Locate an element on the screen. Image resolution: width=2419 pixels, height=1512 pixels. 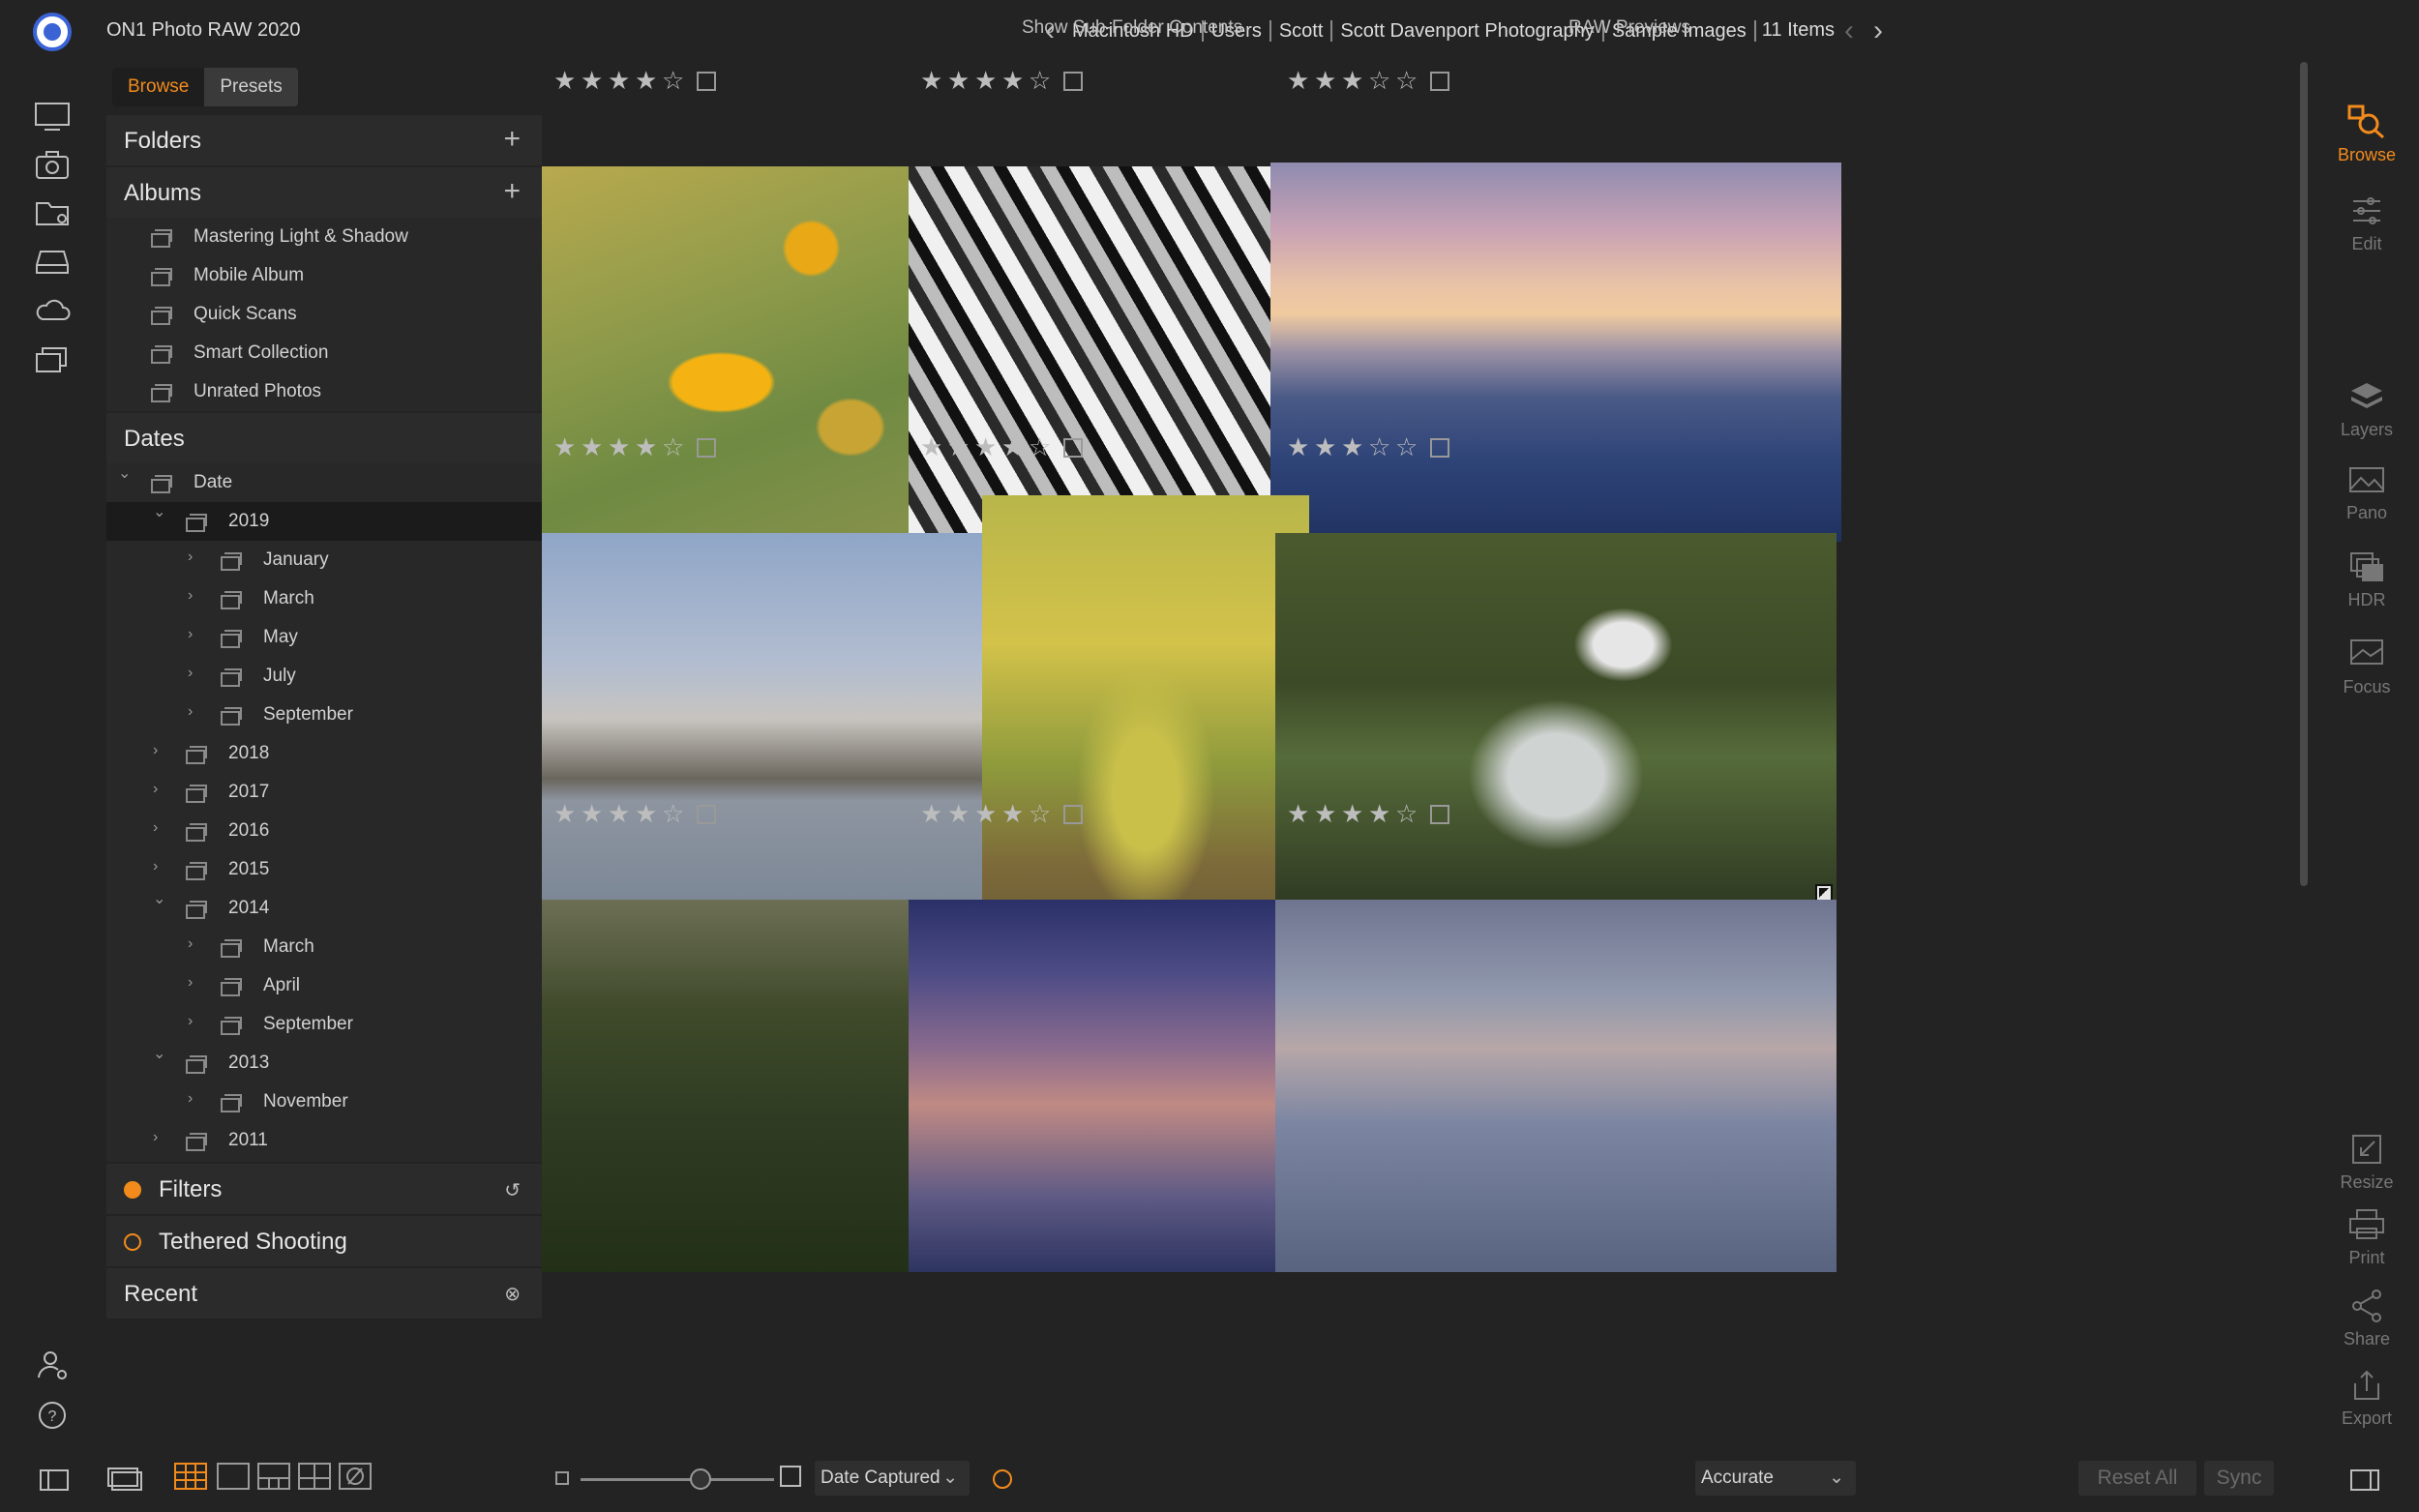
date-tree-item: › May is located at coordinates (324, 637).